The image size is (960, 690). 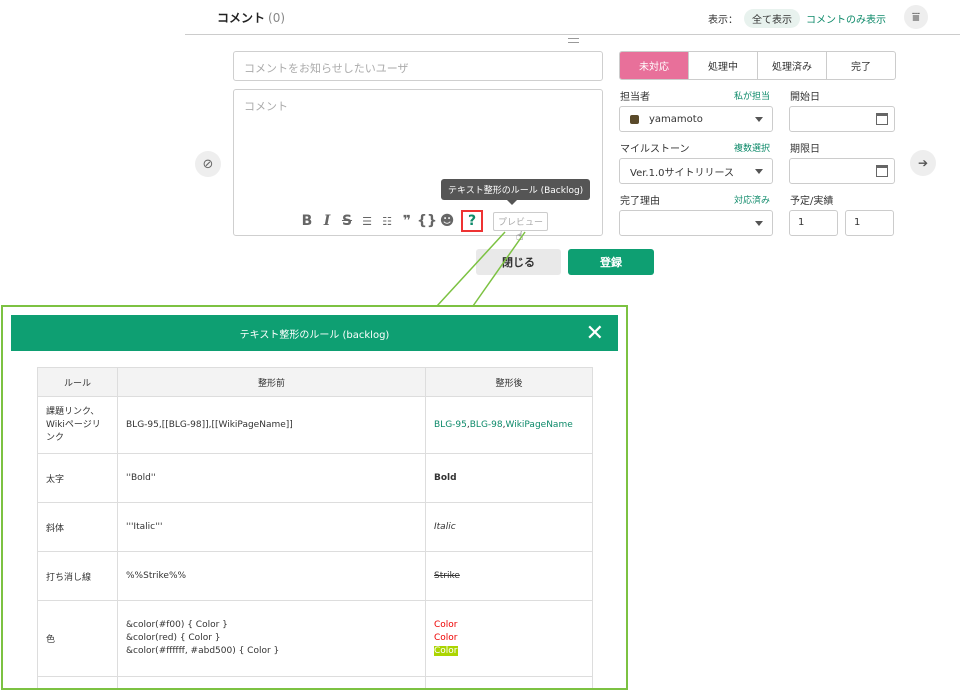 What do you see at coordinates (923, 163) in the screenshot?
I see `collapse-arrow-icon: ➔` at bounding box center [923, 163].